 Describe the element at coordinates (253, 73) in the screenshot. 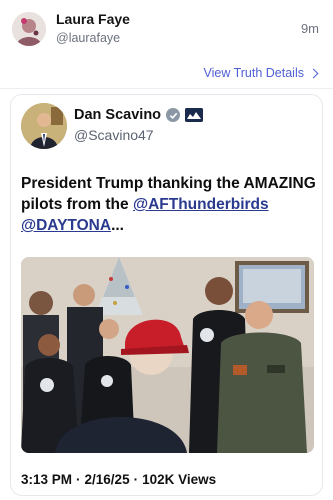

I see `view-details-label: View Truth Details` at that location.